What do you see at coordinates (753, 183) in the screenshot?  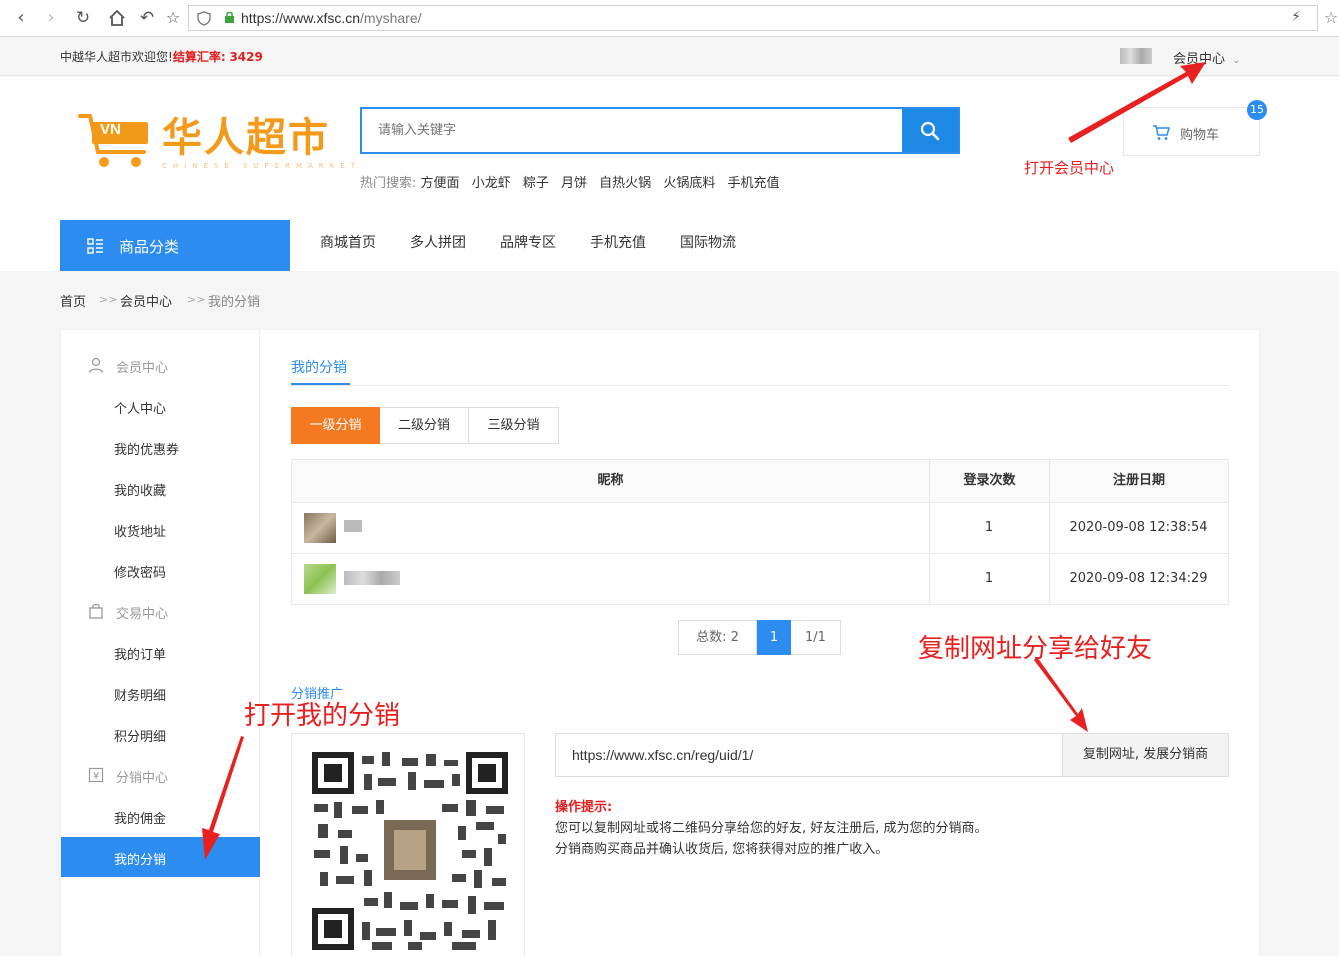 I see `hot-keyword: 手机充值` at bounding box center [753, 183].